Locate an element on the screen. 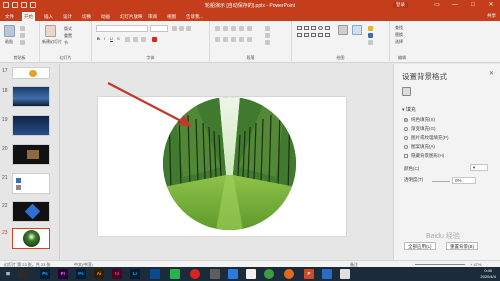 The height and width of the screenshot is (281, 500). close-button: ✕ is located at coordinates (491, 5).